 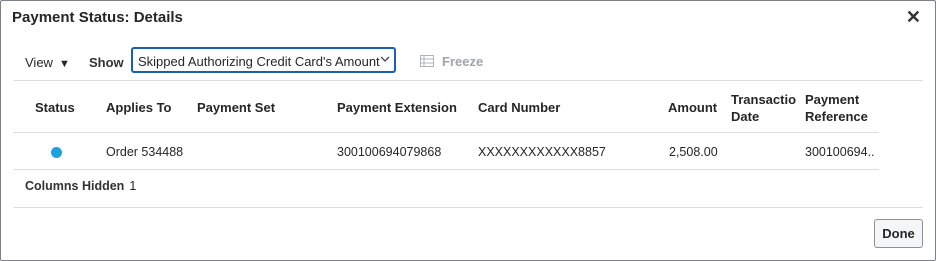 What do you see at coordinates (106, 62) in the screenshot?
I see `show-label: Show` at bounding box center [106, 62].